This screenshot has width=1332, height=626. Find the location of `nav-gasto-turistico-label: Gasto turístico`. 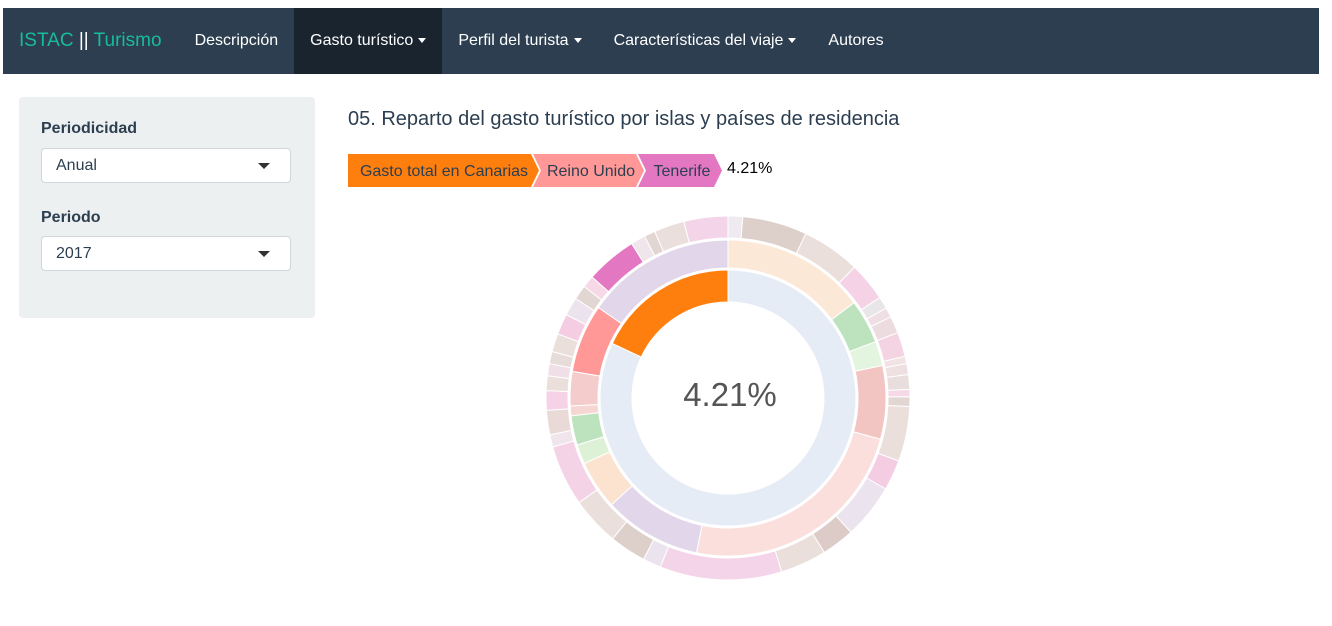

nav-gasto-turistico-label: Gasto turístico is located at coordinates (362, 40).